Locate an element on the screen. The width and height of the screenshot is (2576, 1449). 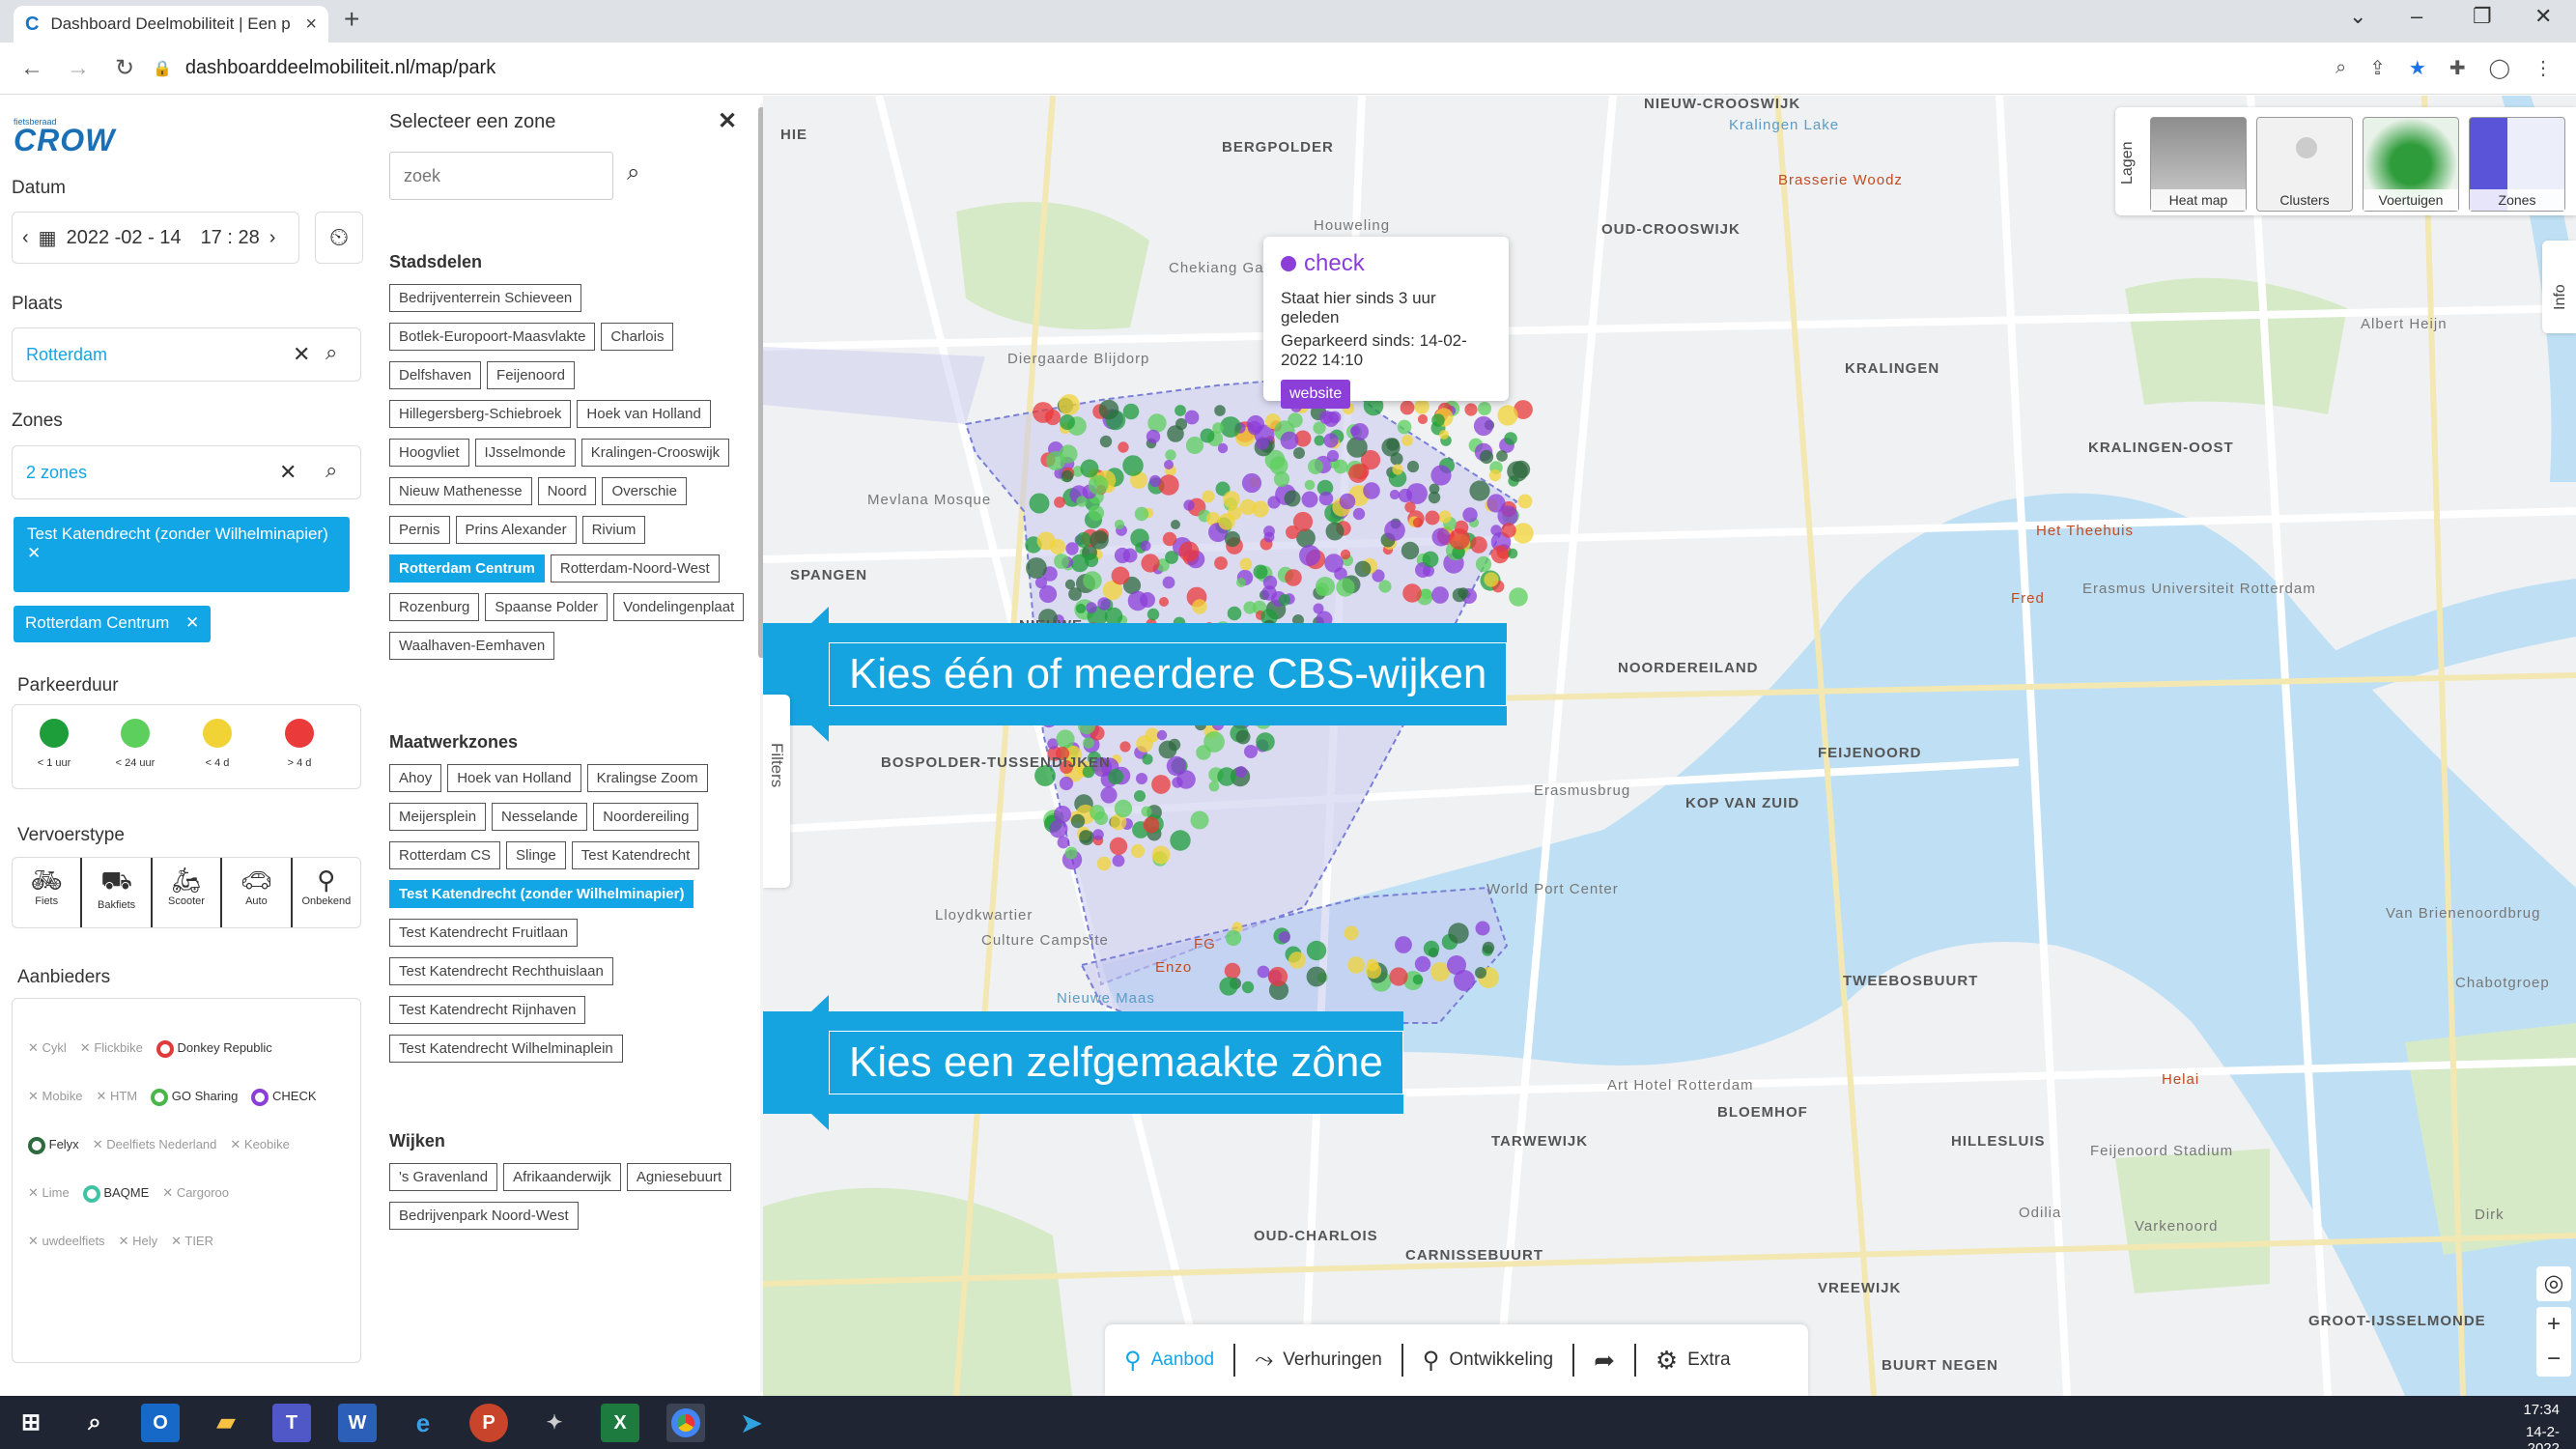
zone-option: Feijenoord is located at coordinates (531, 375).